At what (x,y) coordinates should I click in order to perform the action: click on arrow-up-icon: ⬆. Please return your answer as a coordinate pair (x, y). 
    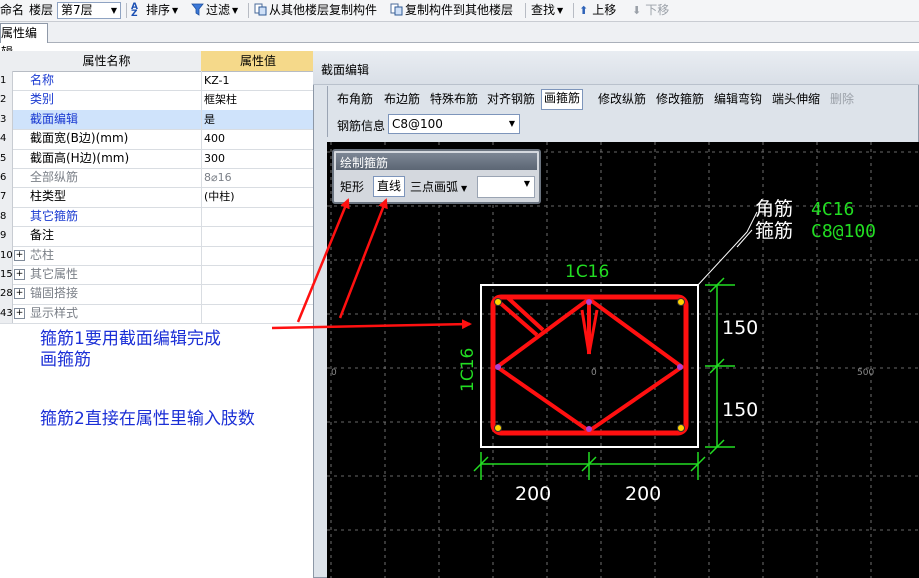
    Looking at the image, I should click on (584, 10).